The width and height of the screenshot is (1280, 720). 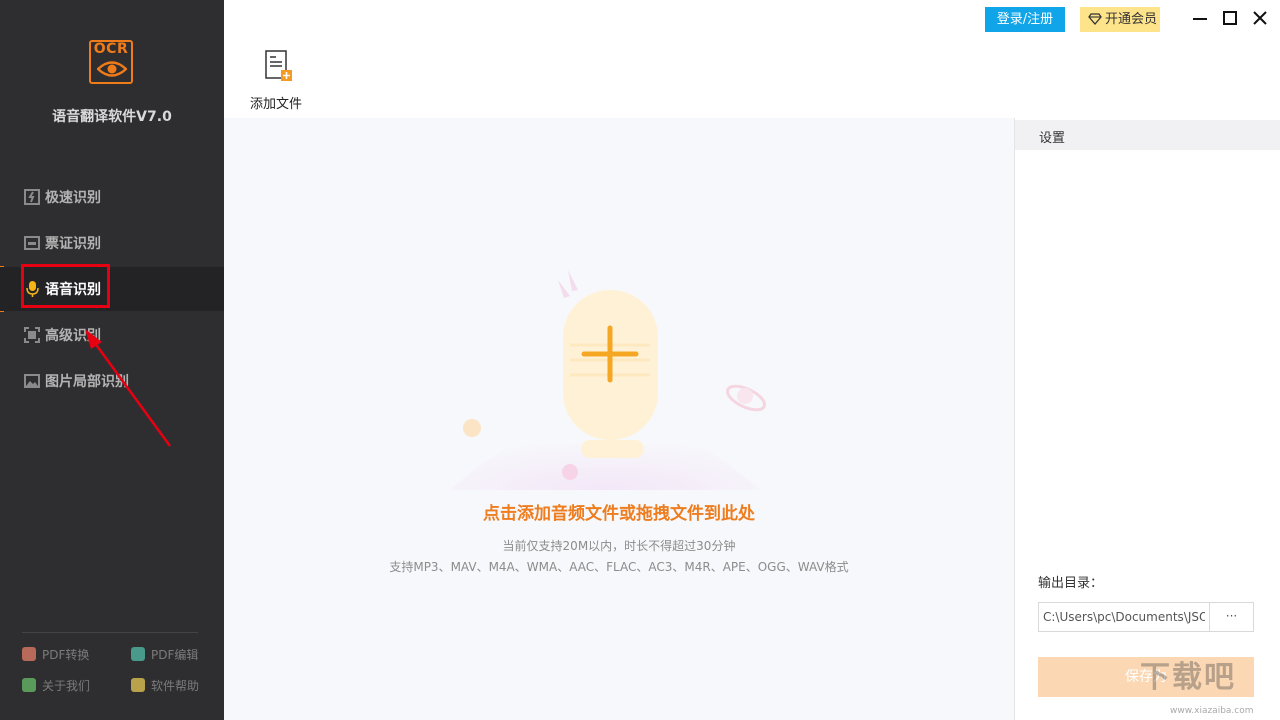 What do you see at coordinates (1071, 583) in the screenshot?
I see `output-dir-label: 输出目录：` at bounding box center [1071, 583].